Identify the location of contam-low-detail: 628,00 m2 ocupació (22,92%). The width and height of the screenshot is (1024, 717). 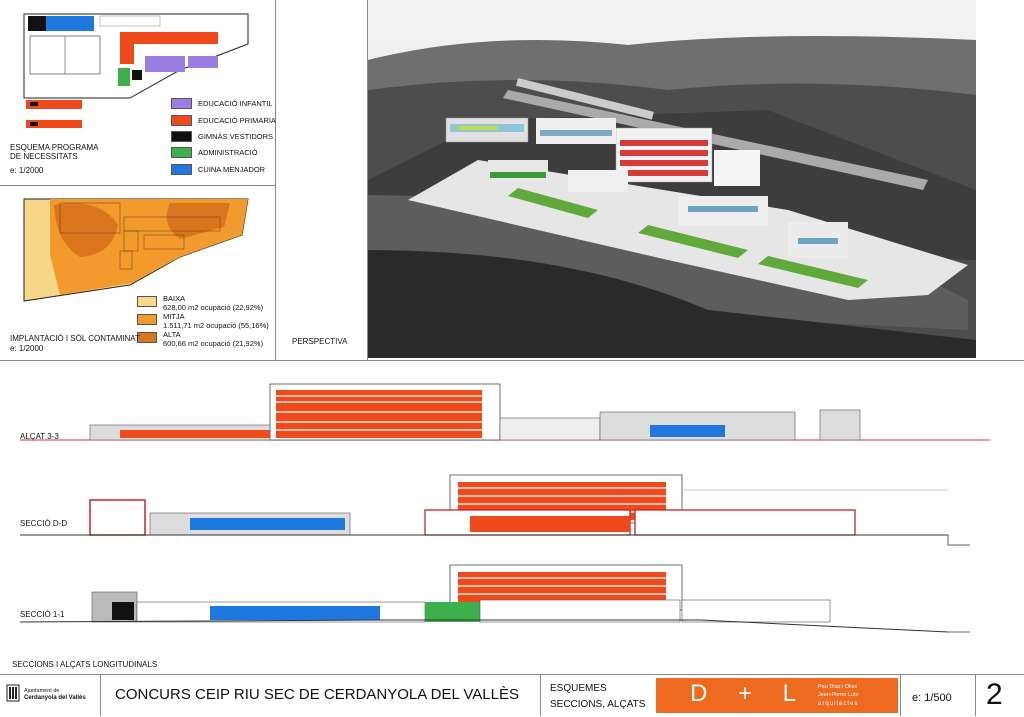
(213, 307).